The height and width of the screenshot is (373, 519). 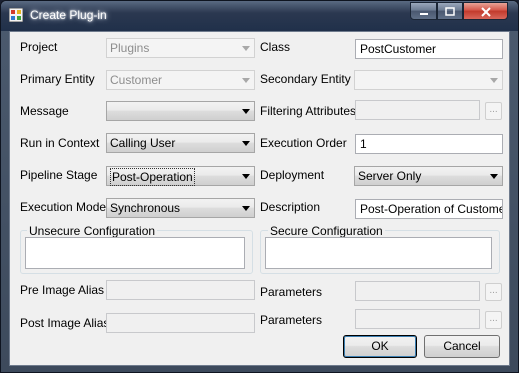 What do you see at coordinates (305, 79) in the screenshot?
I see `secondary-entity-label: Secondary Entity` at bounding box center [305, 79].